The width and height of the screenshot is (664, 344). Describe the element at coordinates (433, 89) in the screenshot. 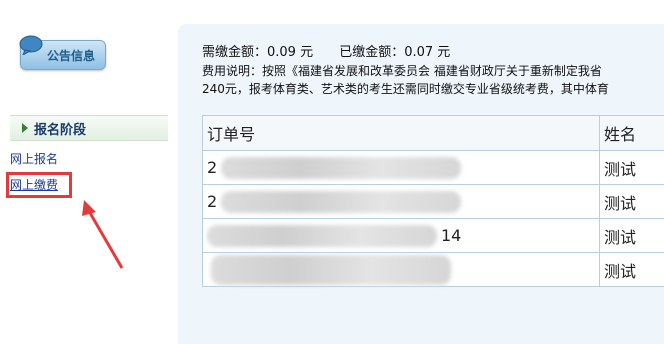

I see `fee-description-line2: 240元，报考体育类、艺术类的考生还需同时缴交专业省级统考费，其中体育` at that location.